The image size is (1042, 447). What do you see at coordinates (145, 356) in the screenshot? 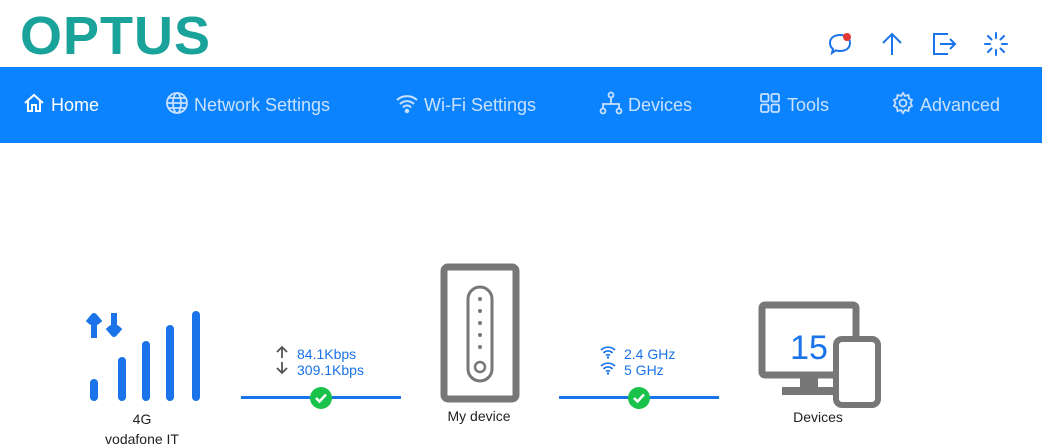
I see `signal-strength-icon` at bounding box center [145, 356].